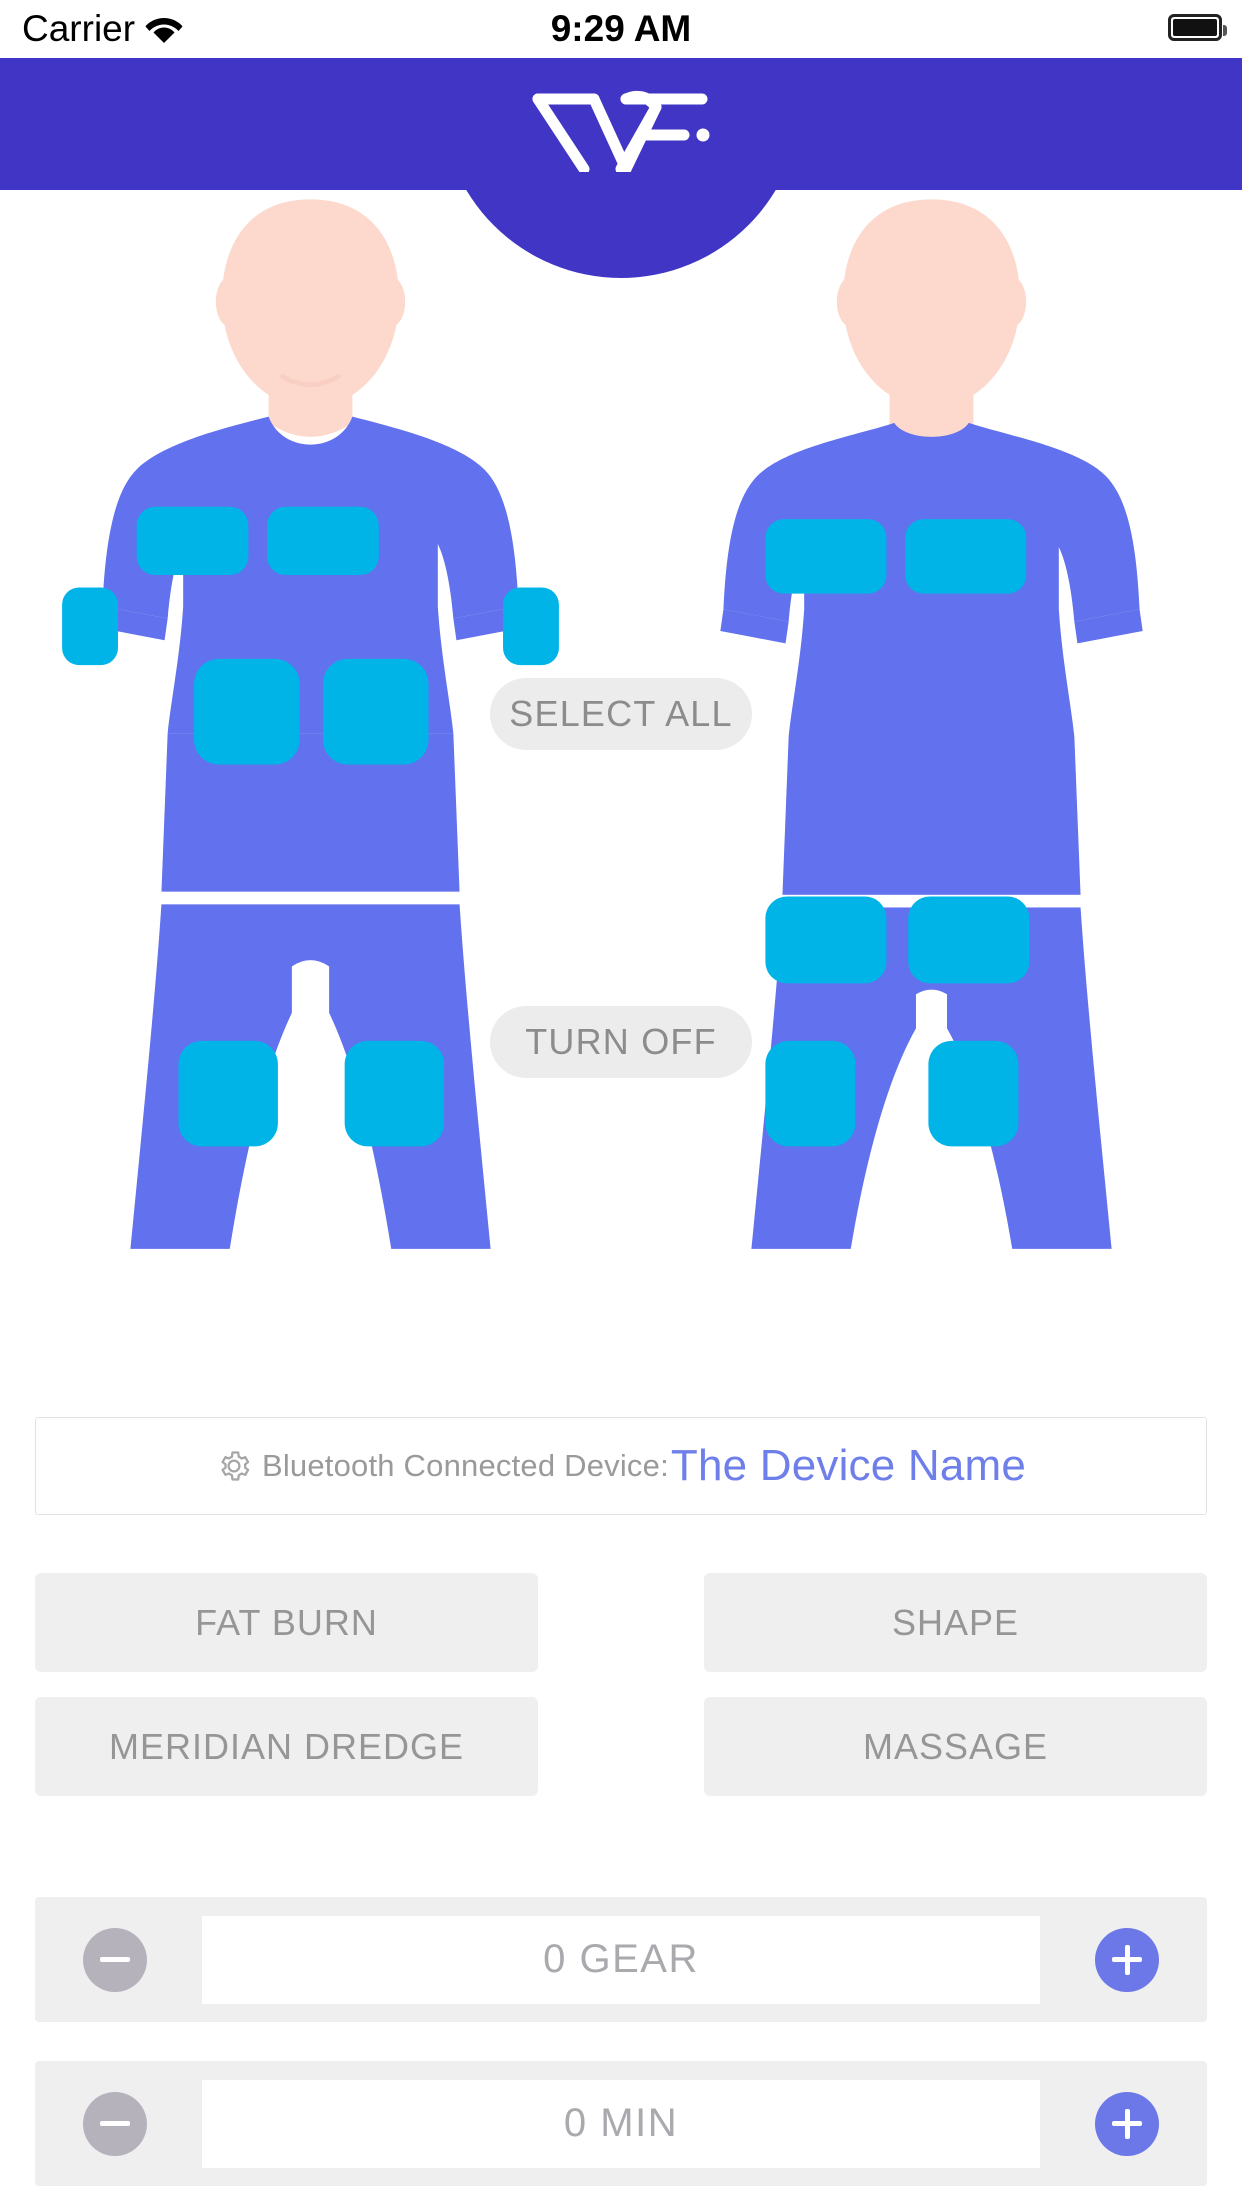 The image size is (1242, 2208). I want to click on mode-button-grid: FAT BURN SHAPE MERIDIAN DREDGE MASSAGE, so click(621, 1697).